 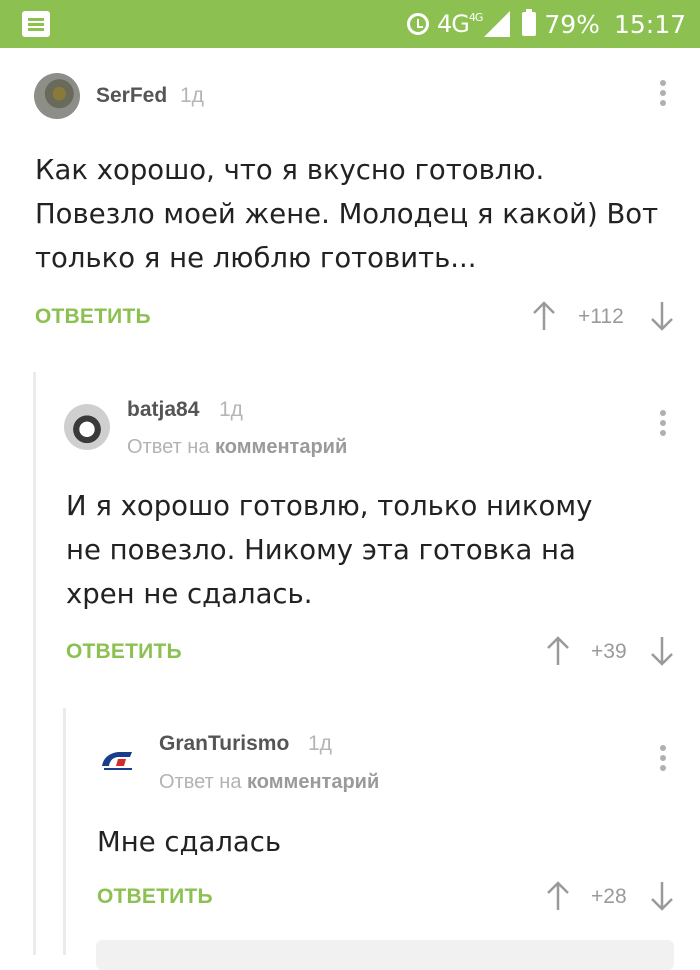 What do you see at coordinates (497, 24) in the screenshot?
I see `signal-icon` at bounding box center [497, 24].